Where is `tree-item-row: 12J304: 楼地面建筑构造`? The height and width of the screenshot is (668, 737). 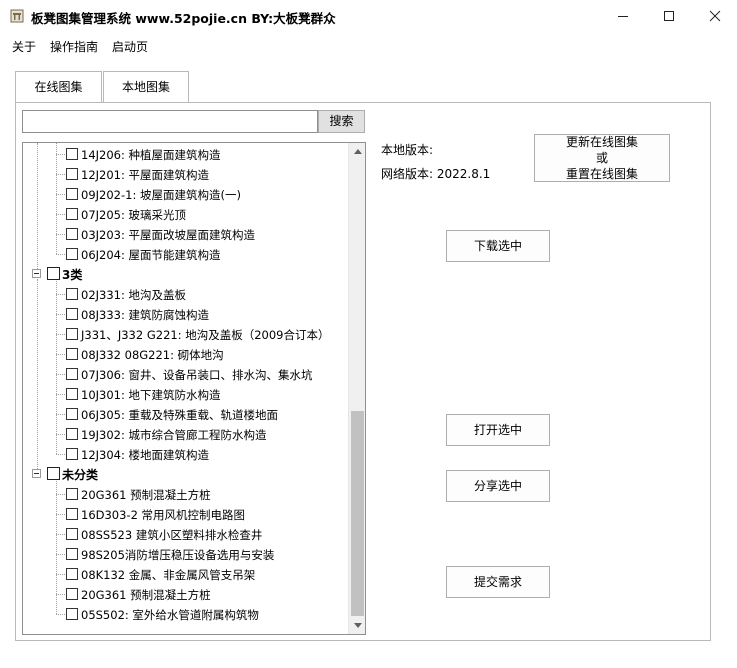 tree-item-row: 12J304: 楼地面建筑构造 is located at coordinates (185, 454).